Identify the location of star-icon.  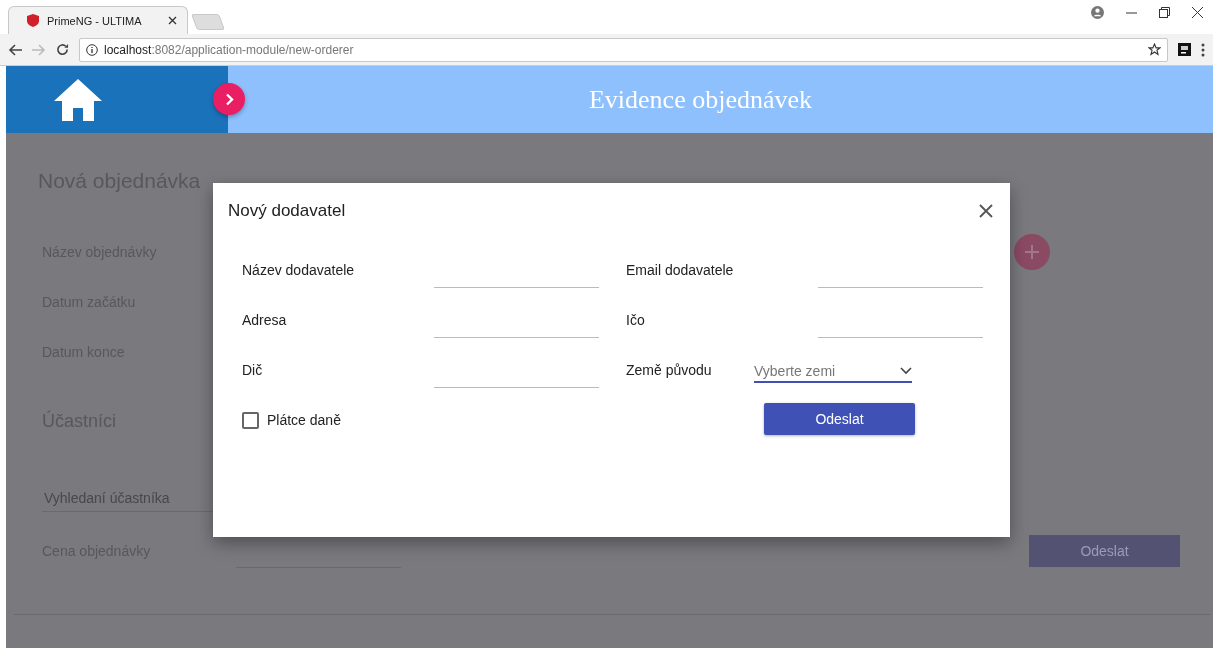
(1154, 49).